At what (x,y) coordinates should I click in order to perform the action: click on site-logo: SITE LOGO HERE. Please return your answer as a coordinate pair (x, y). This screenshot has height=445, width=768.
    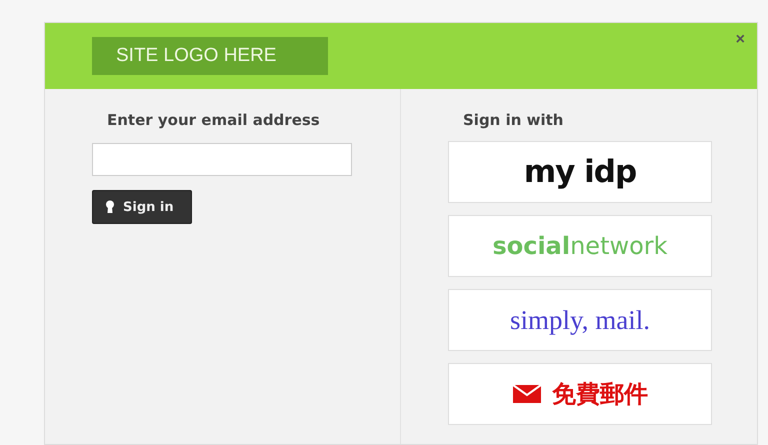
    Looking at the image, I should click on (210, 56).